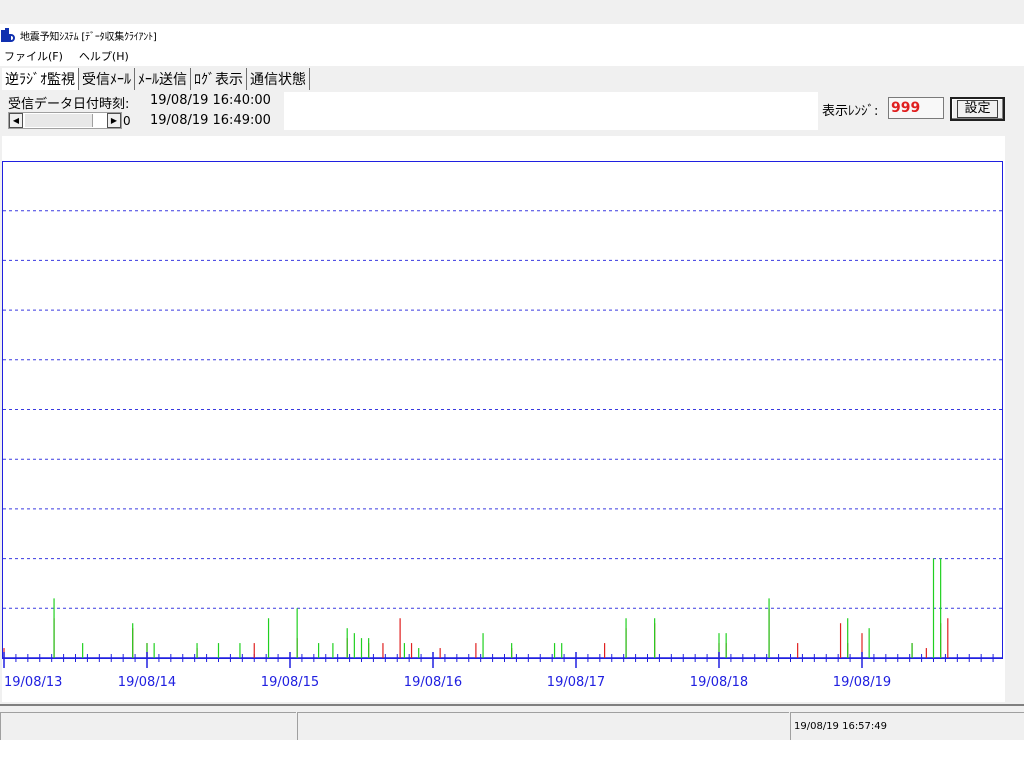 The image size is (1024, 768). I want to click on set-button-label: 設定, so click(977, 109).